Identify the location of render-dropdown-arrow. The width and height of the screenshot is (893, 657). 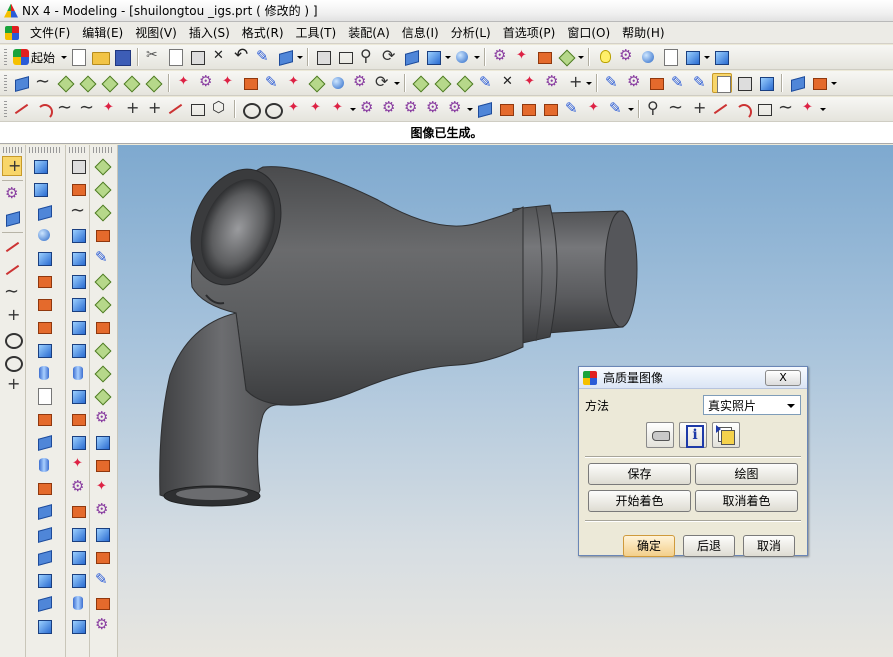
(477, 57).